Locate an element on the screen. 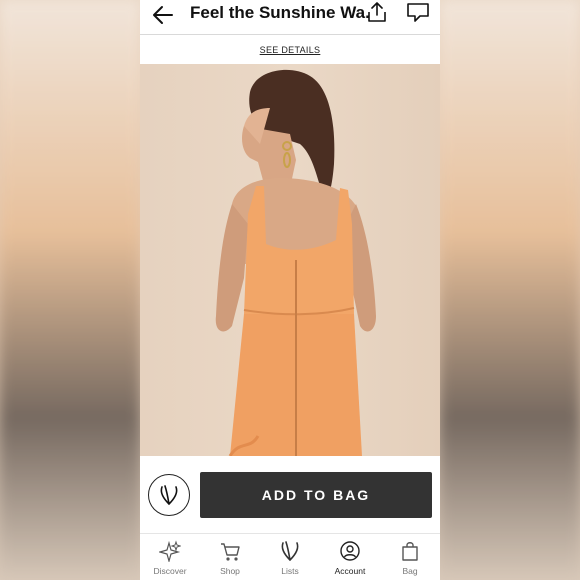  user-icon is located at coordinates (350, 553).